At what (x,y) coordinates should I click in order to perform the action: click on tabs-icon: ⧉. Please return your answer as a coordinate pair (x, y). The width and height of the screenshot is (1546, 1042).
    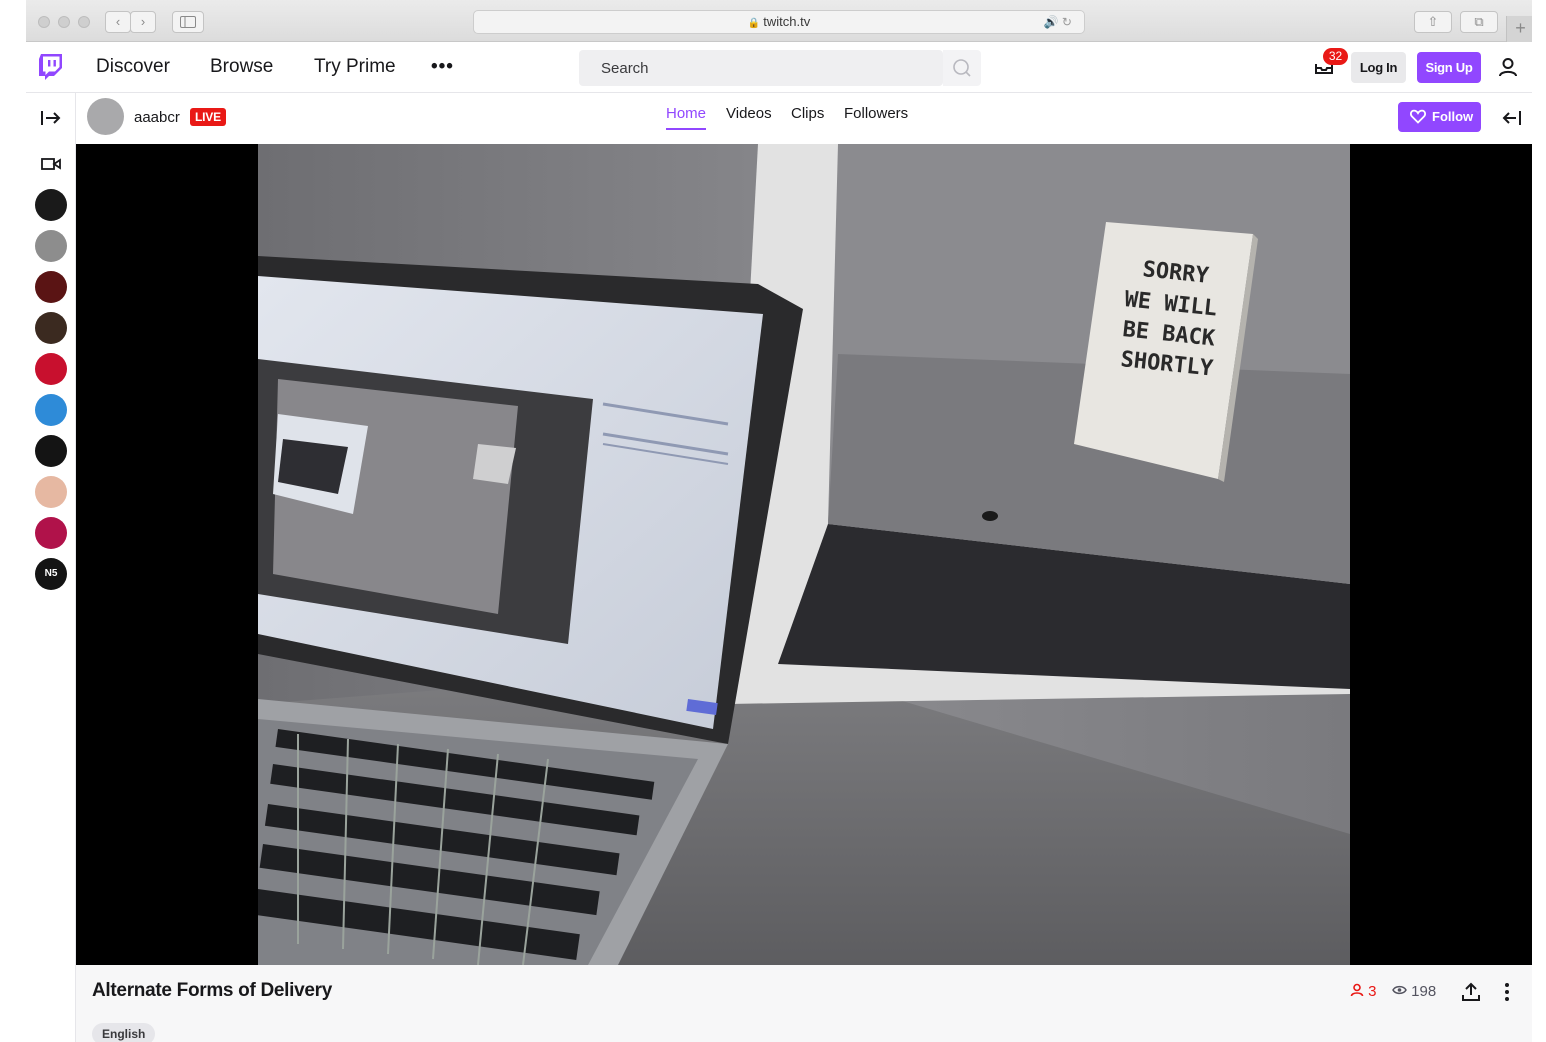
    Looking at the image, I should click on (1479, 22).